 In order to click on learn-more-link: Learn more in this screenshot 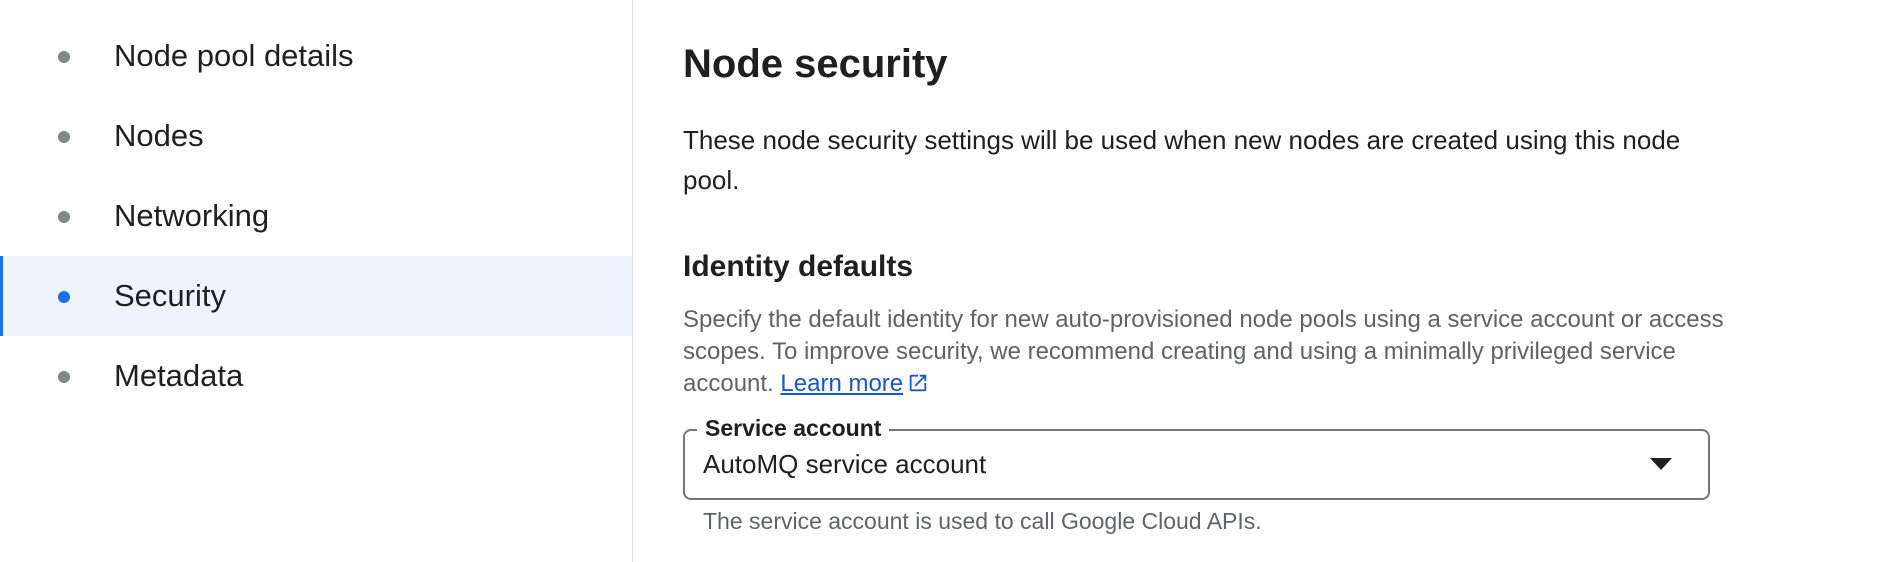, I will do `click(841, 383)`.